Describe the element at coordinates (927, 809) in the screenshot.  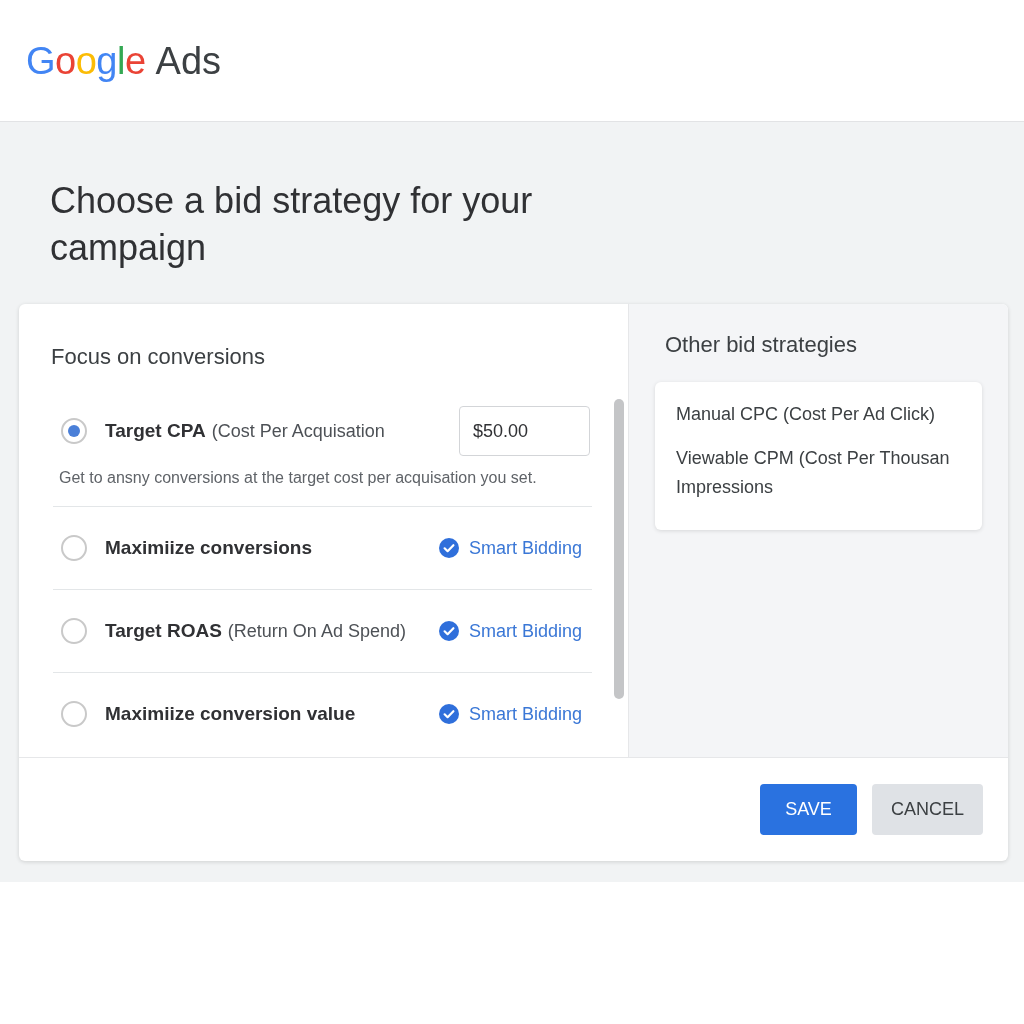
I see `cancel-button: CANCEL` at that location.